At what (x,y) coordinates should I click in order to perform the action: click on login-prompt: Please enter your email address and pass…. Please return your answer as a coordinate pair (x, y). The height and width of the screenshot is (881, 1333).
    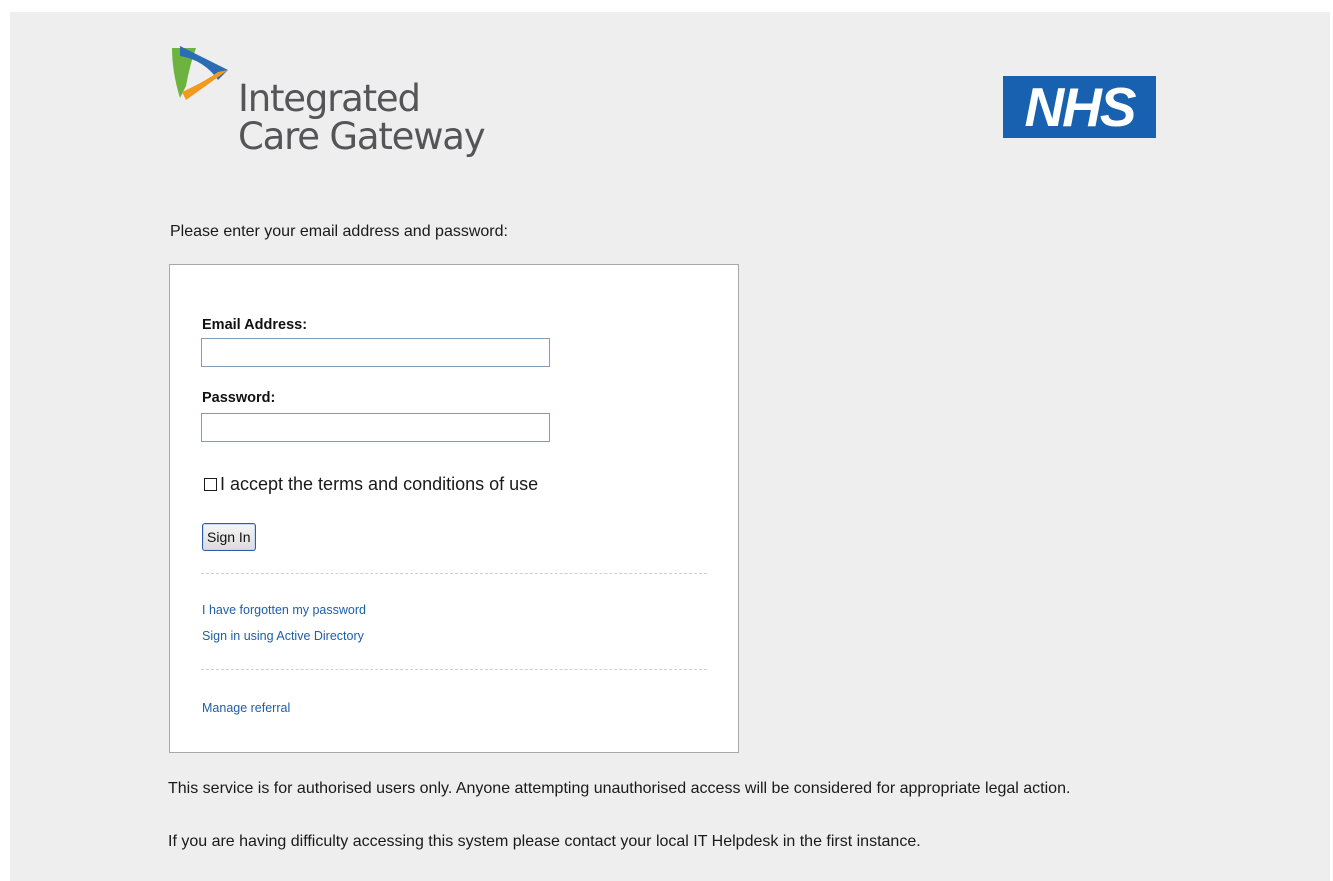
    Looking at the image, I should click on (339, 231).